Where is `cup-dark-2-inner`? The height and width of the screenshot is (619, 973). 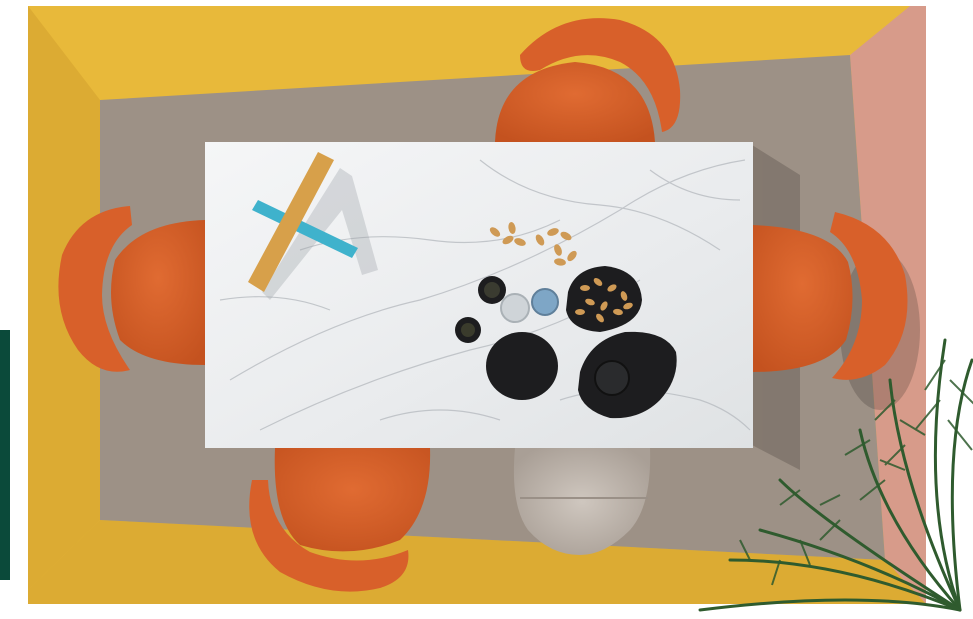
cup-dark-2-inner is located at coordinates (468, 330).